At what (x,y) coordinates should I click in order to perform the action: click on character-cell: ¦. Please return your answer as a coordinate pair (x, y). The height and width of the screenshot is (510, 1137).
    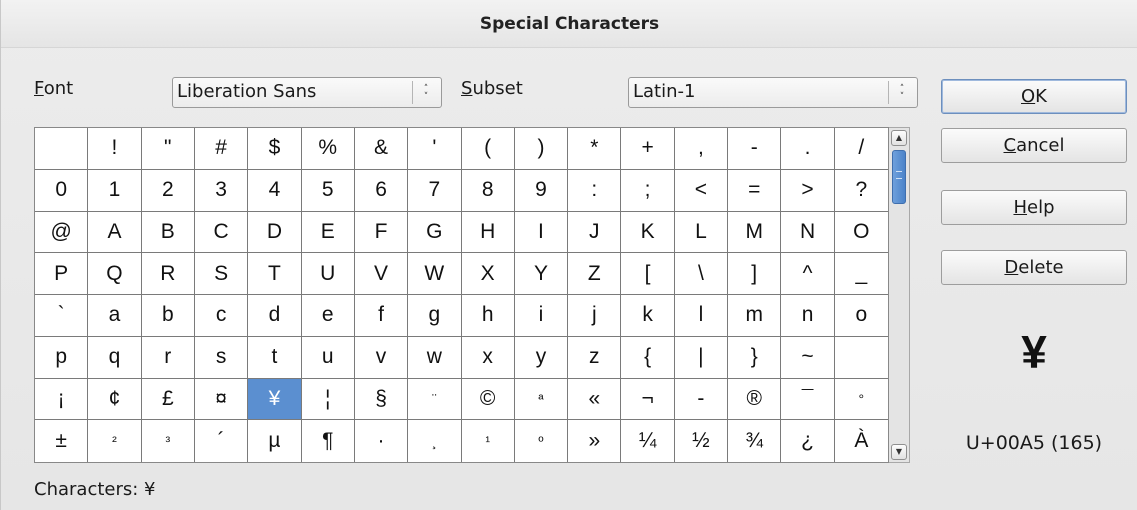
    Looking at the image, I should click on (328, 399).